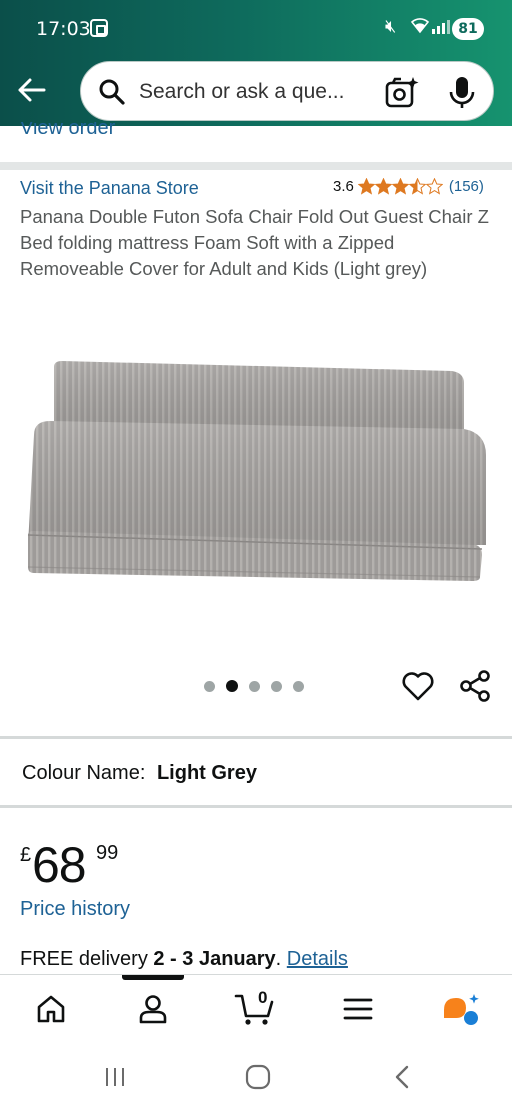 This screenshot has height=1109, width=512. Describe the element at coordinates (468, 29) in the screenshot. I see `battery-indicator: 81` at that location.